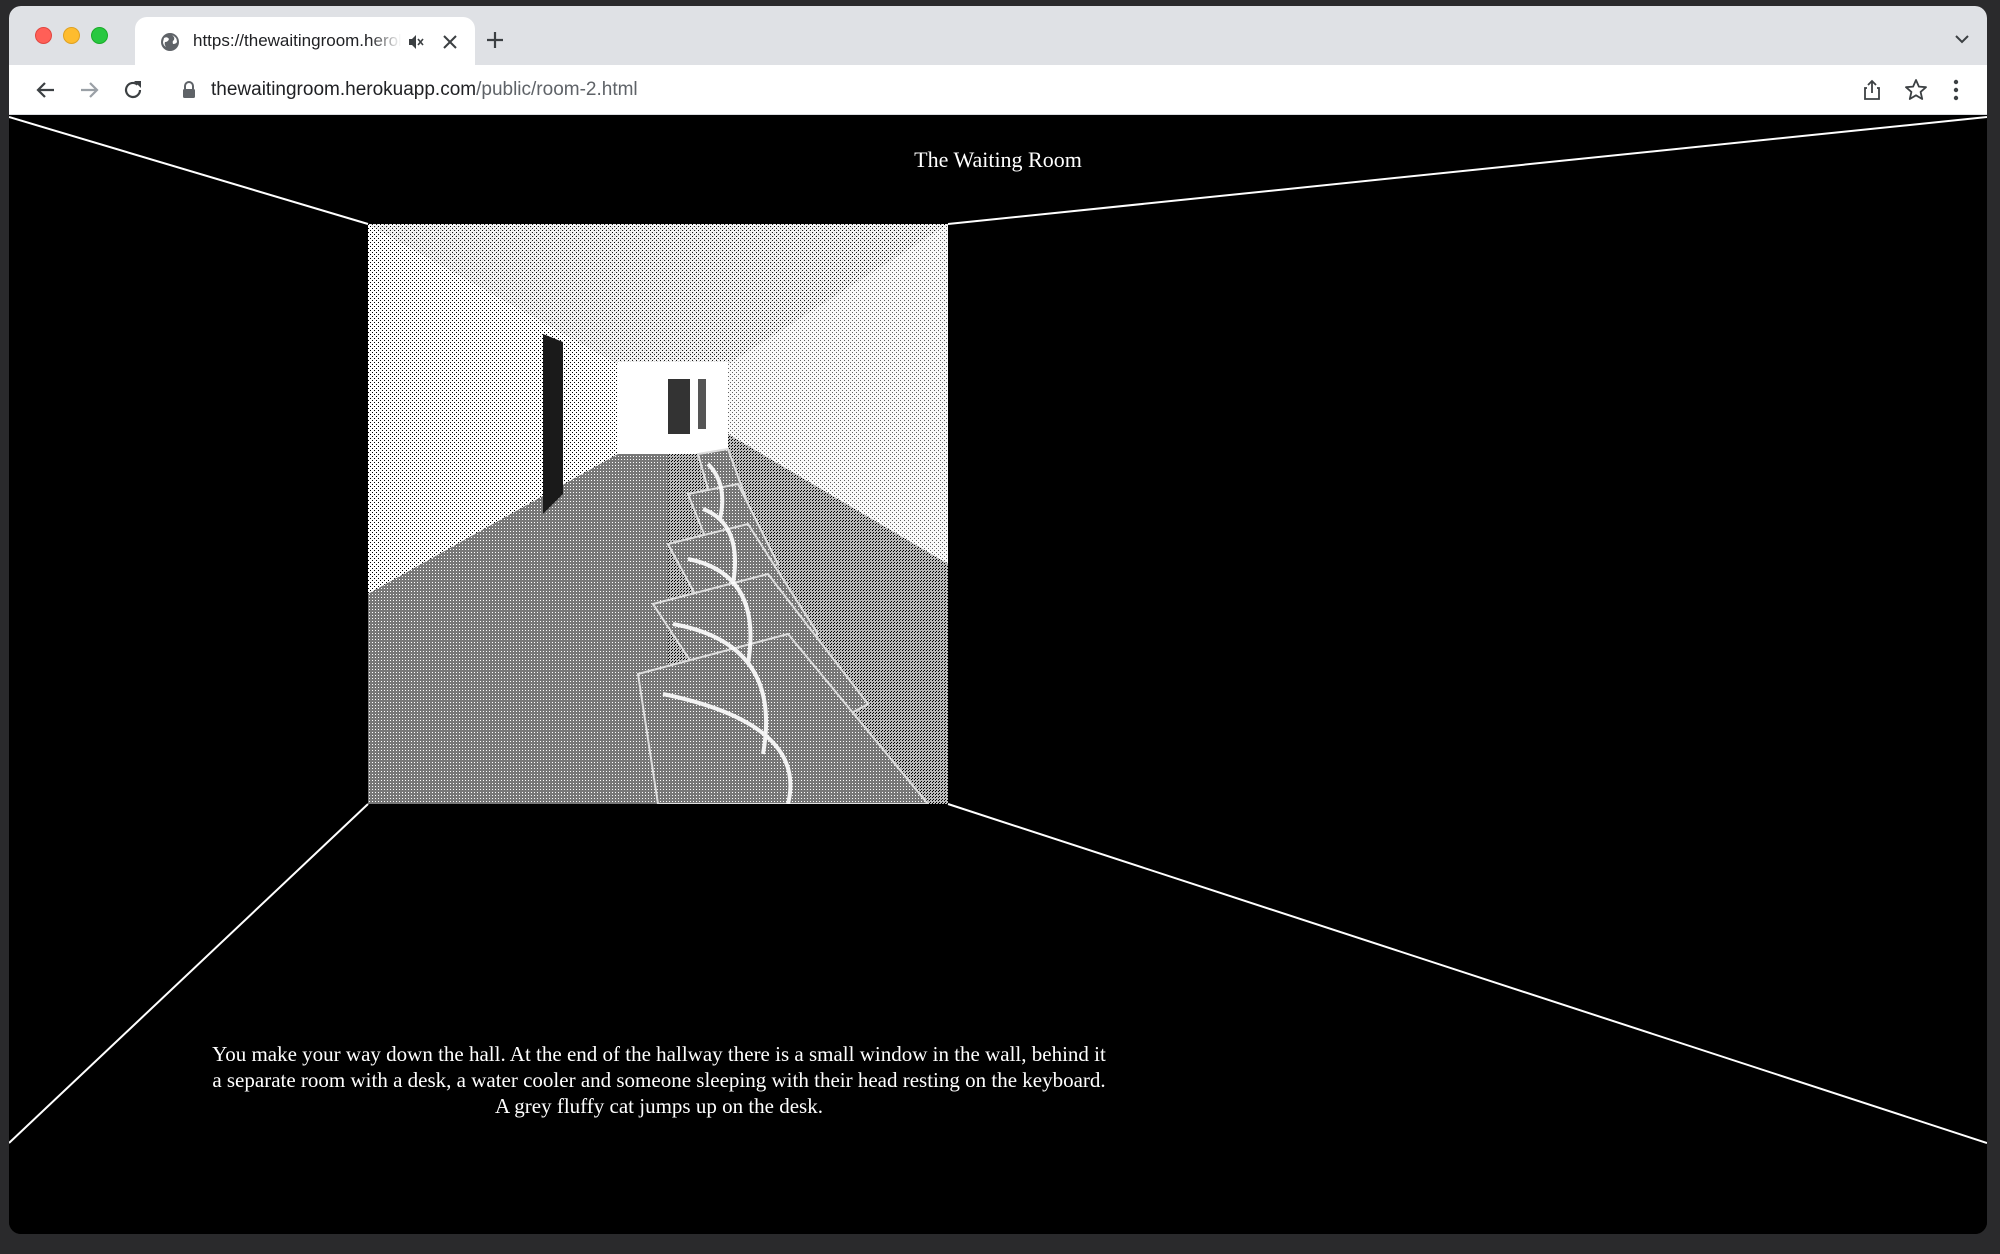  Describe the element at coordinates (71, 35) in the screenshot. I see `minimize-window-button` at that location.